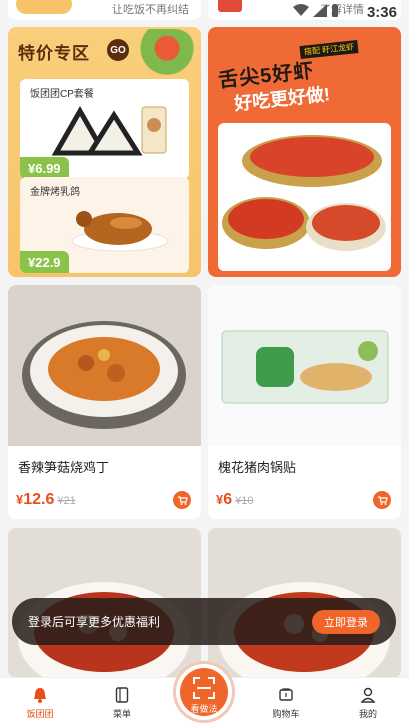 This screenshot has height=727, width=409. What do you see at coordinates (224, 499) in the screenshot?
I see `current-price: ¥6` at bounding box center [224, 499].